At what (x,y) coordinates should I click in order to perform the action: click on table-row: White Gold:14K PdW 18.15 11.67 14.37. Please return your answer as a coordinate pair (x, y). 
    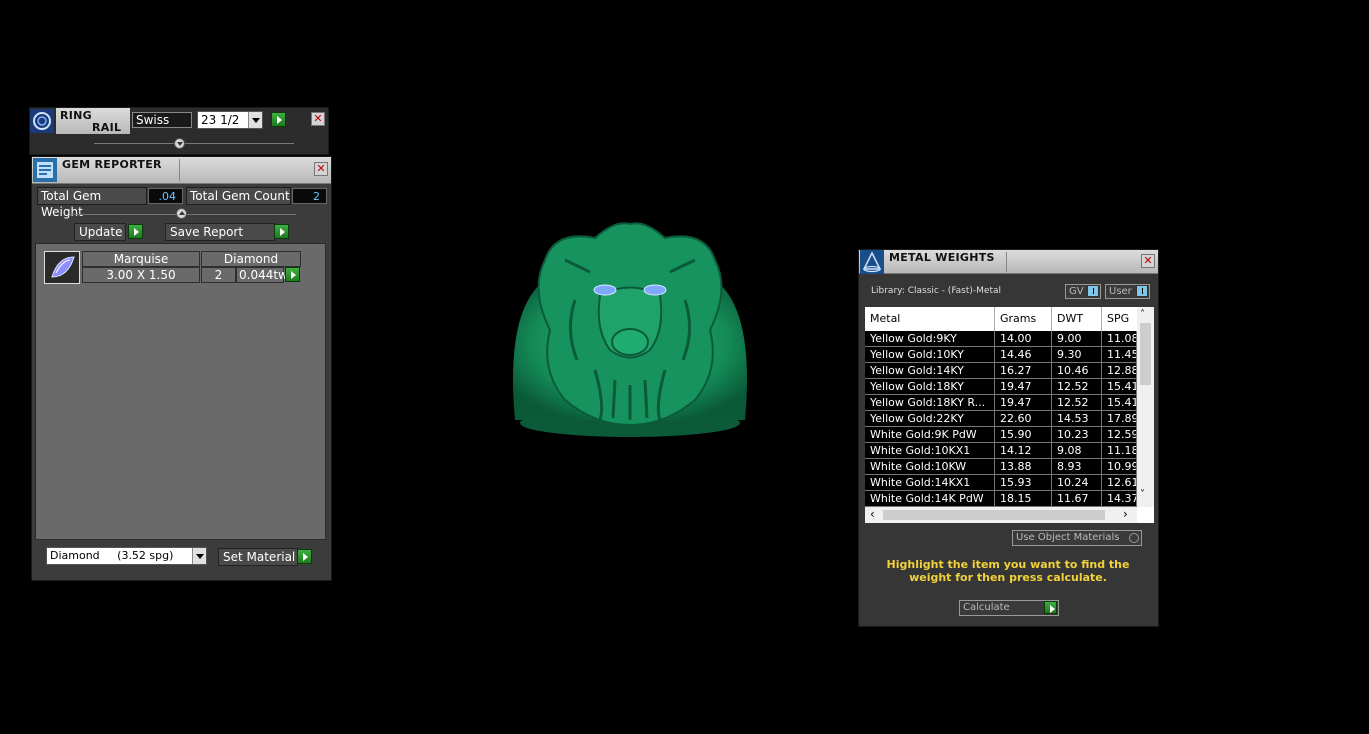
    Looking at the image, I should click on (1001, 499).